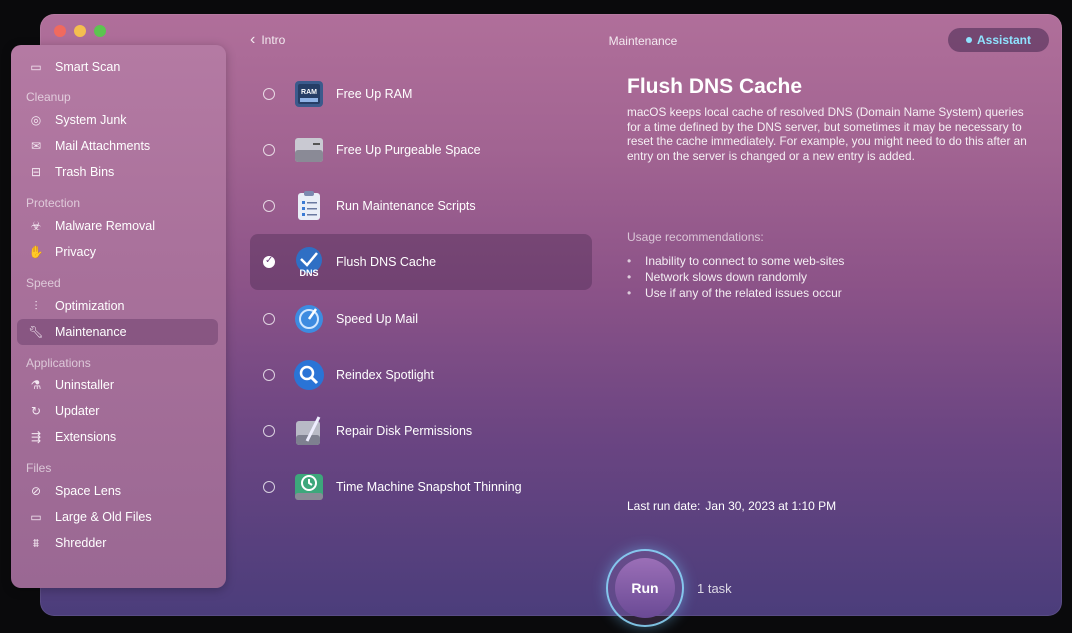 This screenshot has height=633, width=1072. I want to click on chevron-left-icon: ‹, so click(253, 39).